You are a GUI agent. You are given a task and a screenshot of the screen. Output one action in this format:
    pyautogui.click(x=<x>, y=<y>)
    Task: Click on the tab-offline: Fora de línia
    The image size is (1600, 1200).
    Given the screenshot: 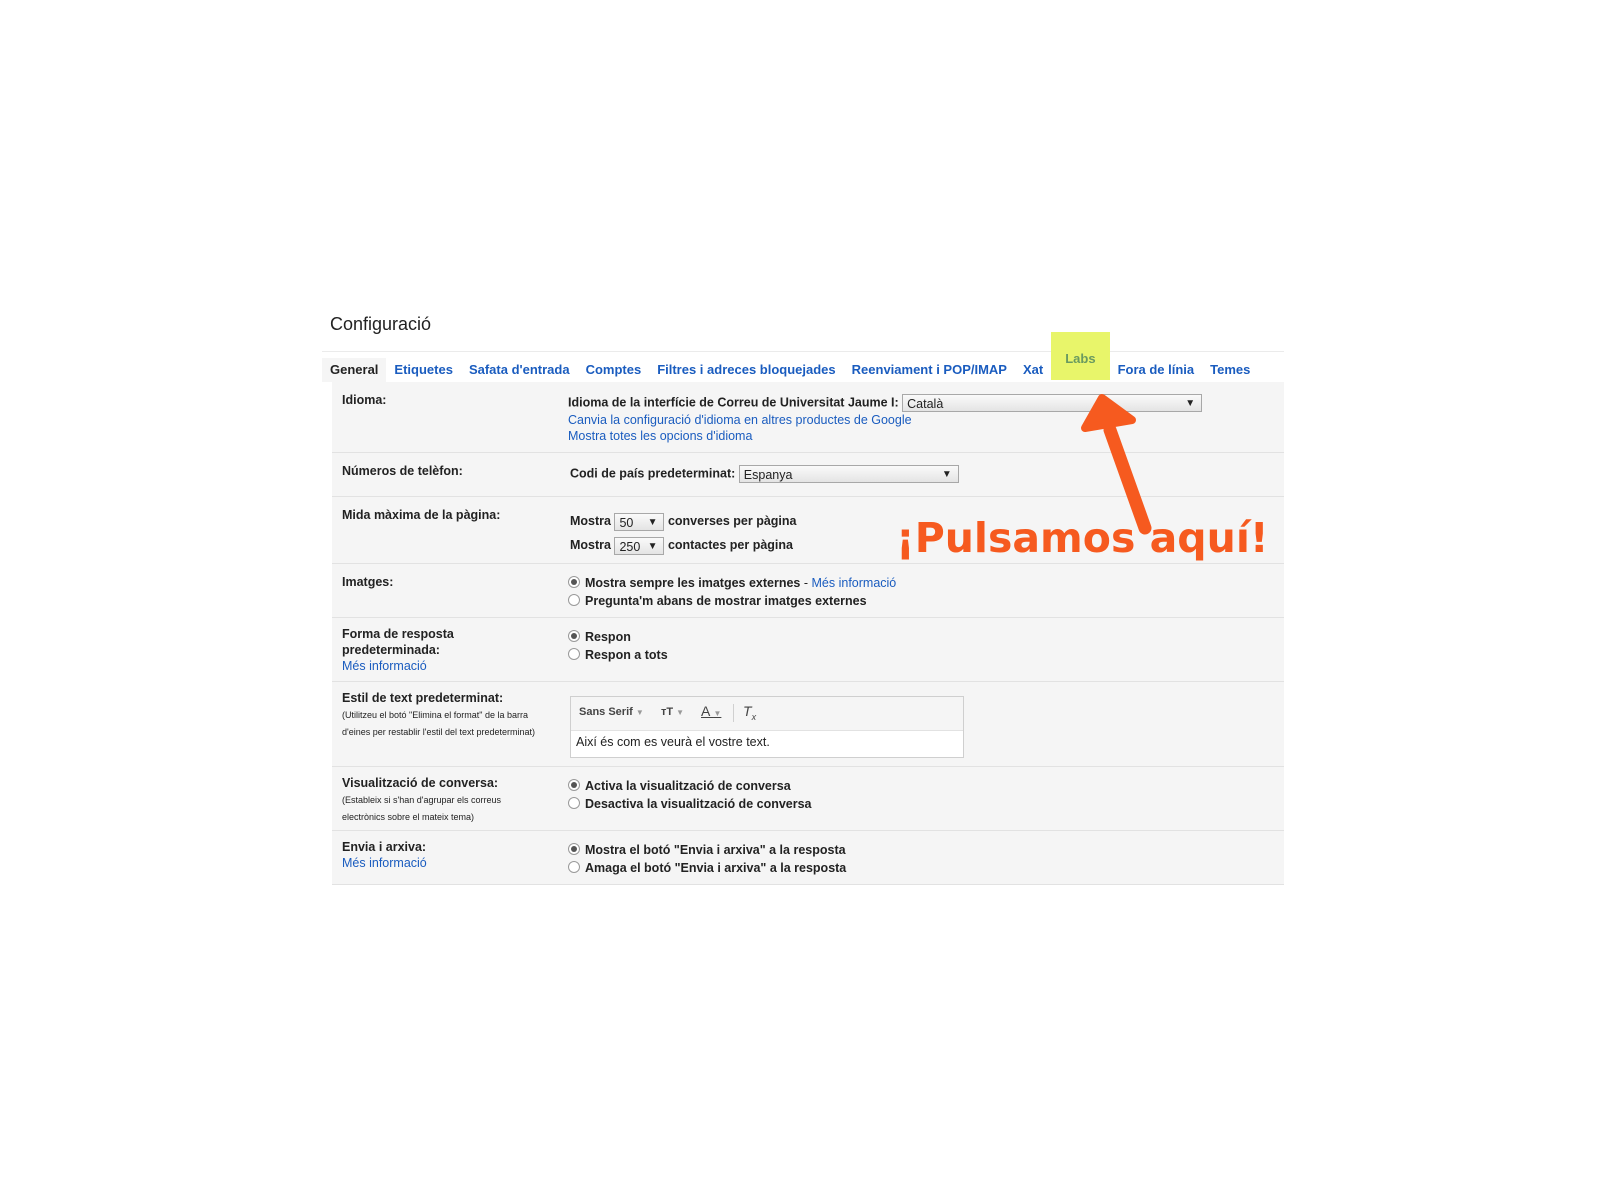 What is the action you would take?
    pyautogui.click(x=1156, y=370)
    